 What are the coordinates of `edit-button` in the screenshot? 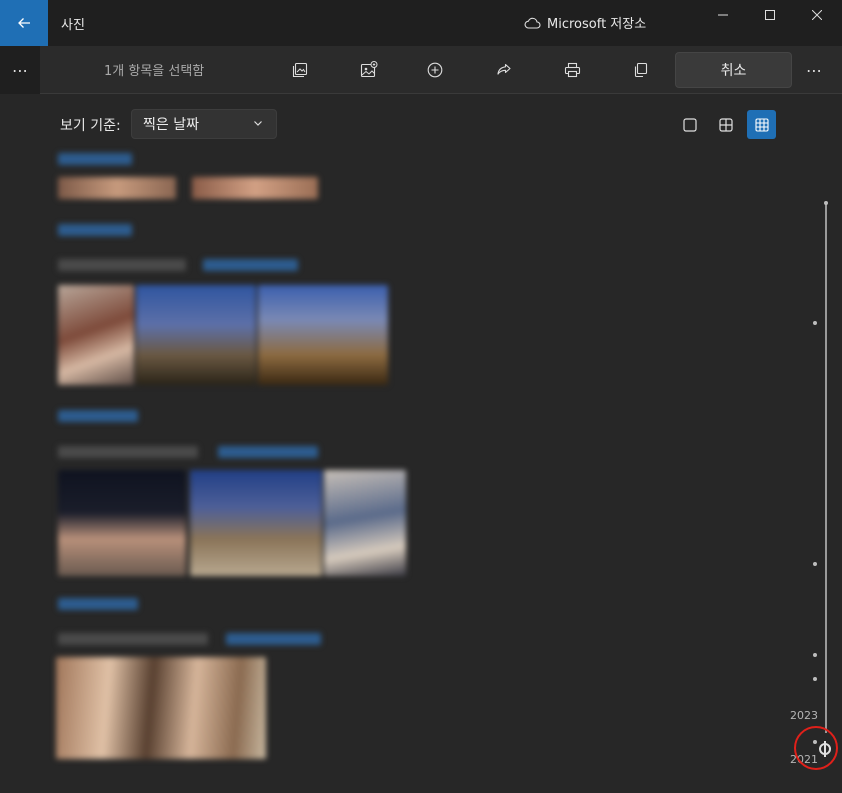 It's located at (369, 70).